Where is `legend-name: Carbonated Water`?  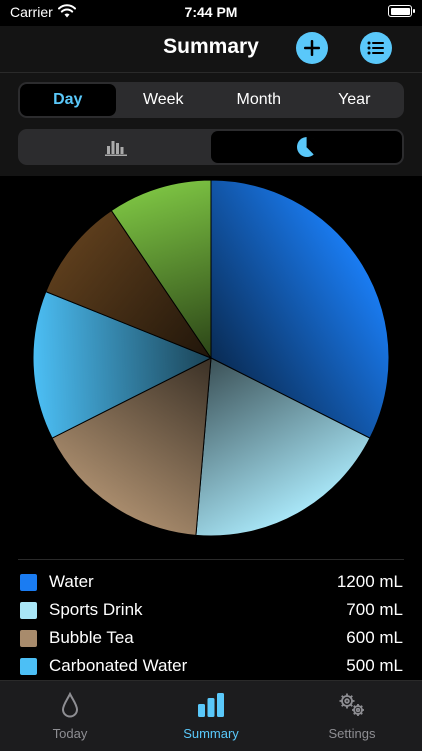 legend-name: Carbonated Water is located at coordinates (118, 665).